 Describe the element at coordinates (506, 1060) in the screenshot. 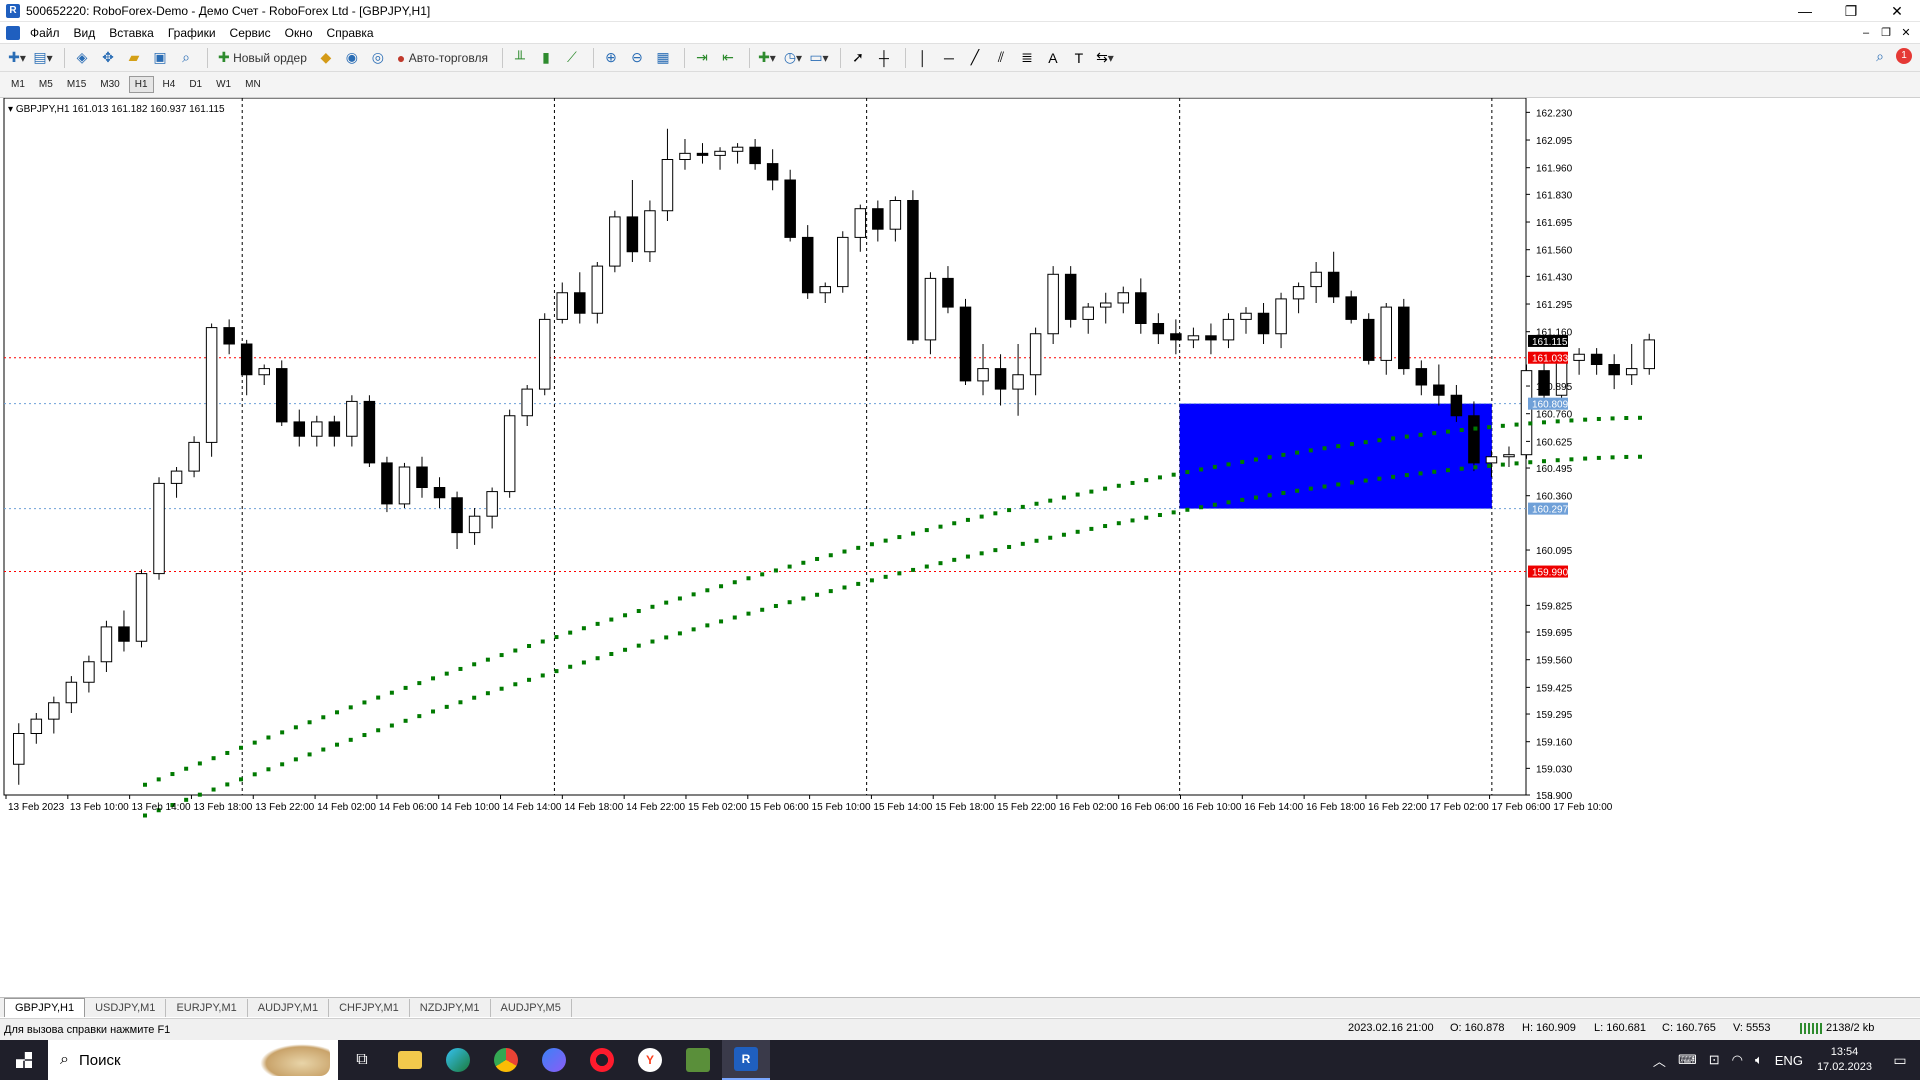

I see `chrome-button` at that location.